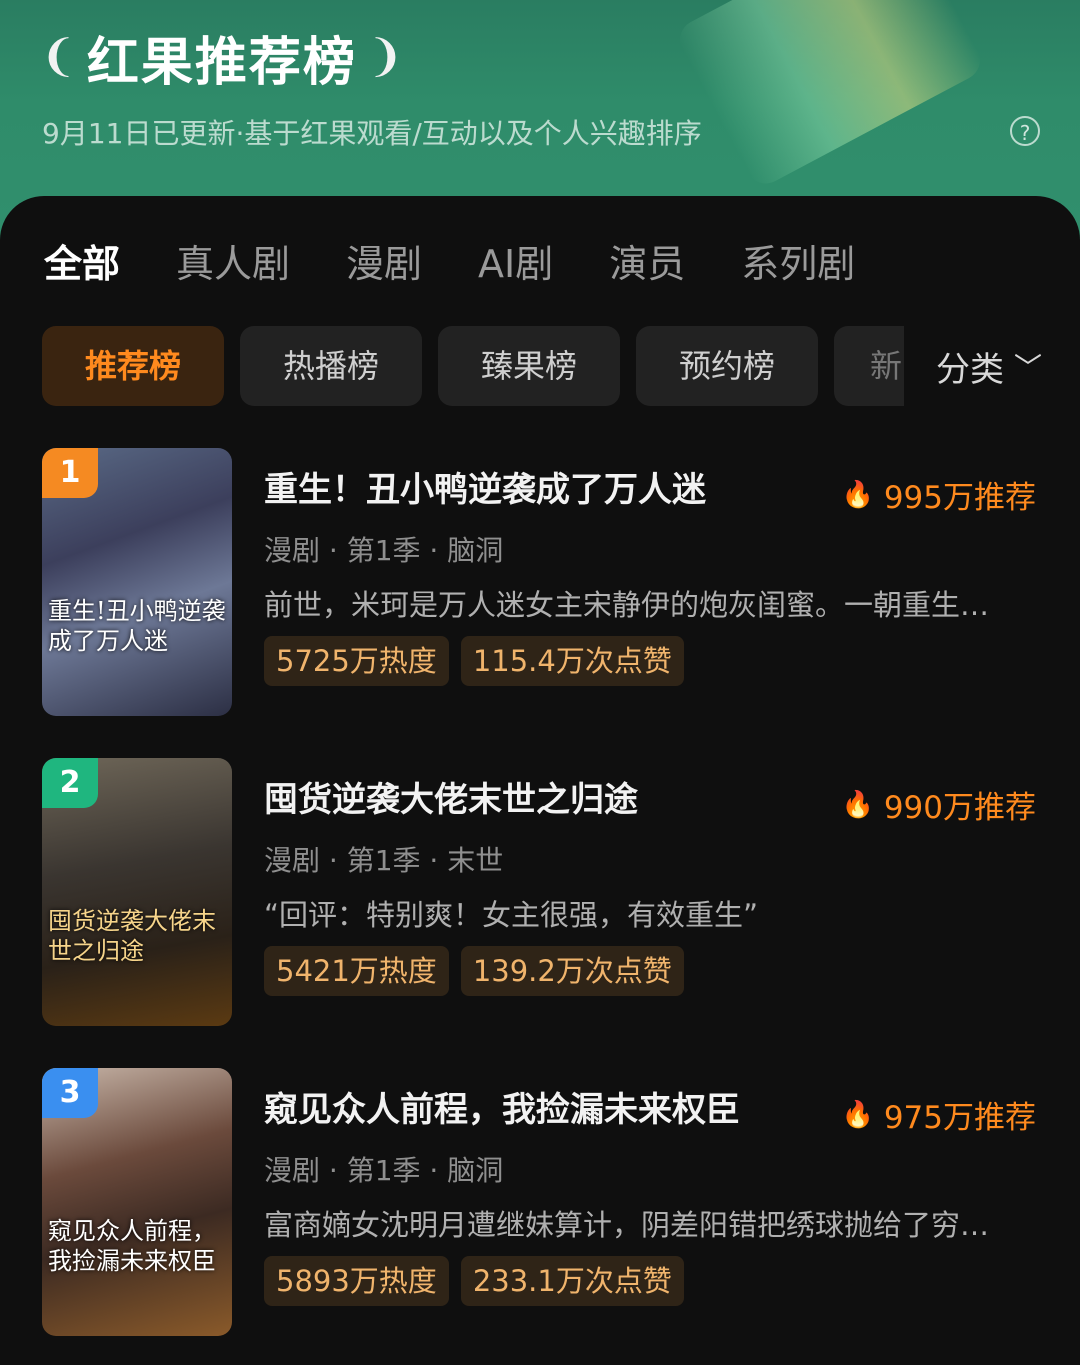  What do you see at coordinates (133, 366) in the screenshot?
I see `chip-recommend-rank: 推荐榜` at bounding box center [133, 366].